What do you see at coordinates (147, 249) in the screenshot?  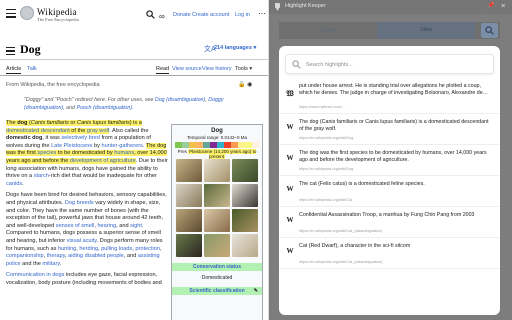 I see `article-link: protection` at bounding box center [147, 249].